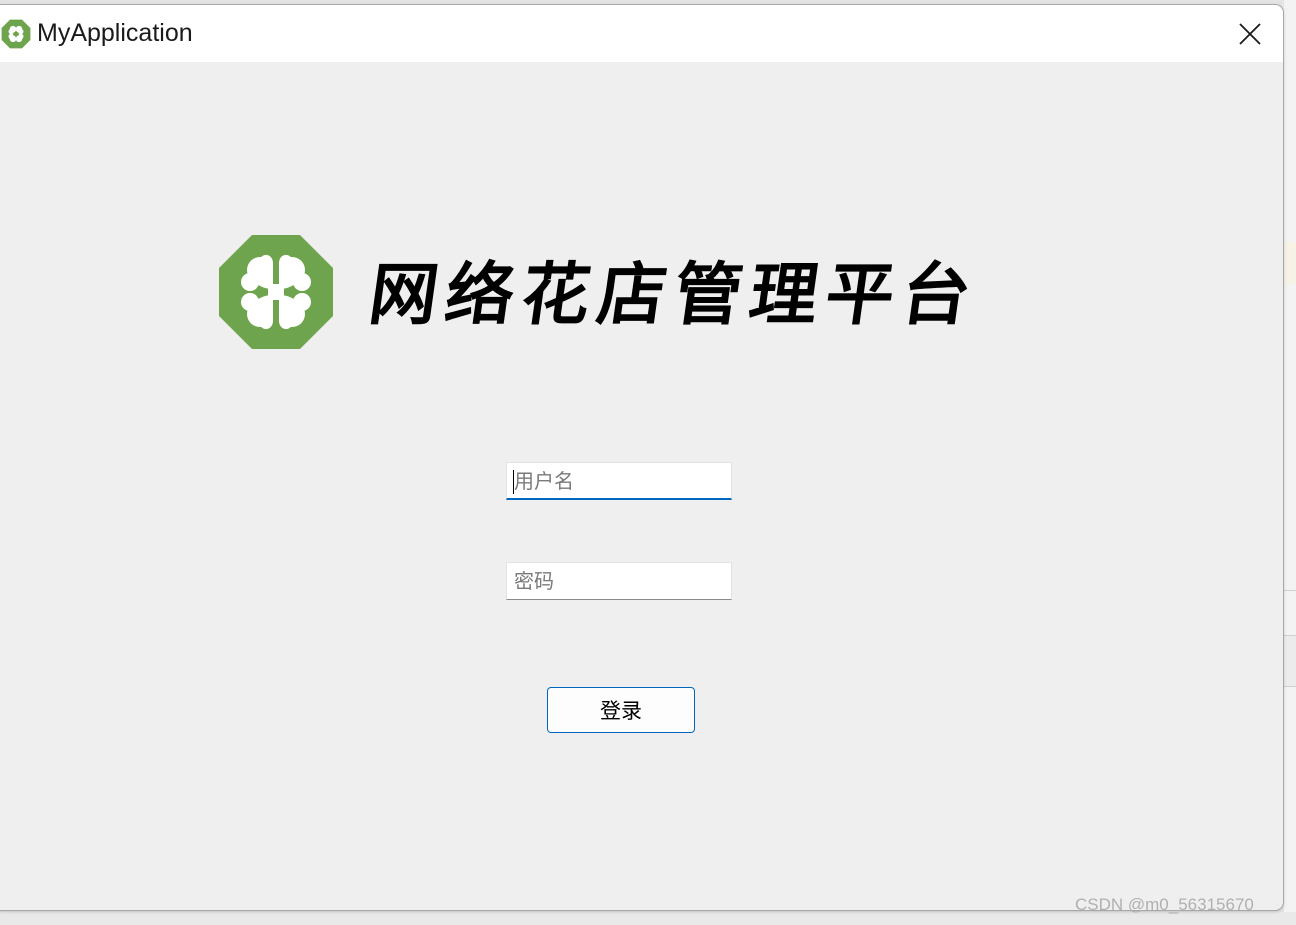 The image size is (1296, 925). Describe the element at coordinates (621, 710) in the screenshot. I see `login-button: 登录` at that location.